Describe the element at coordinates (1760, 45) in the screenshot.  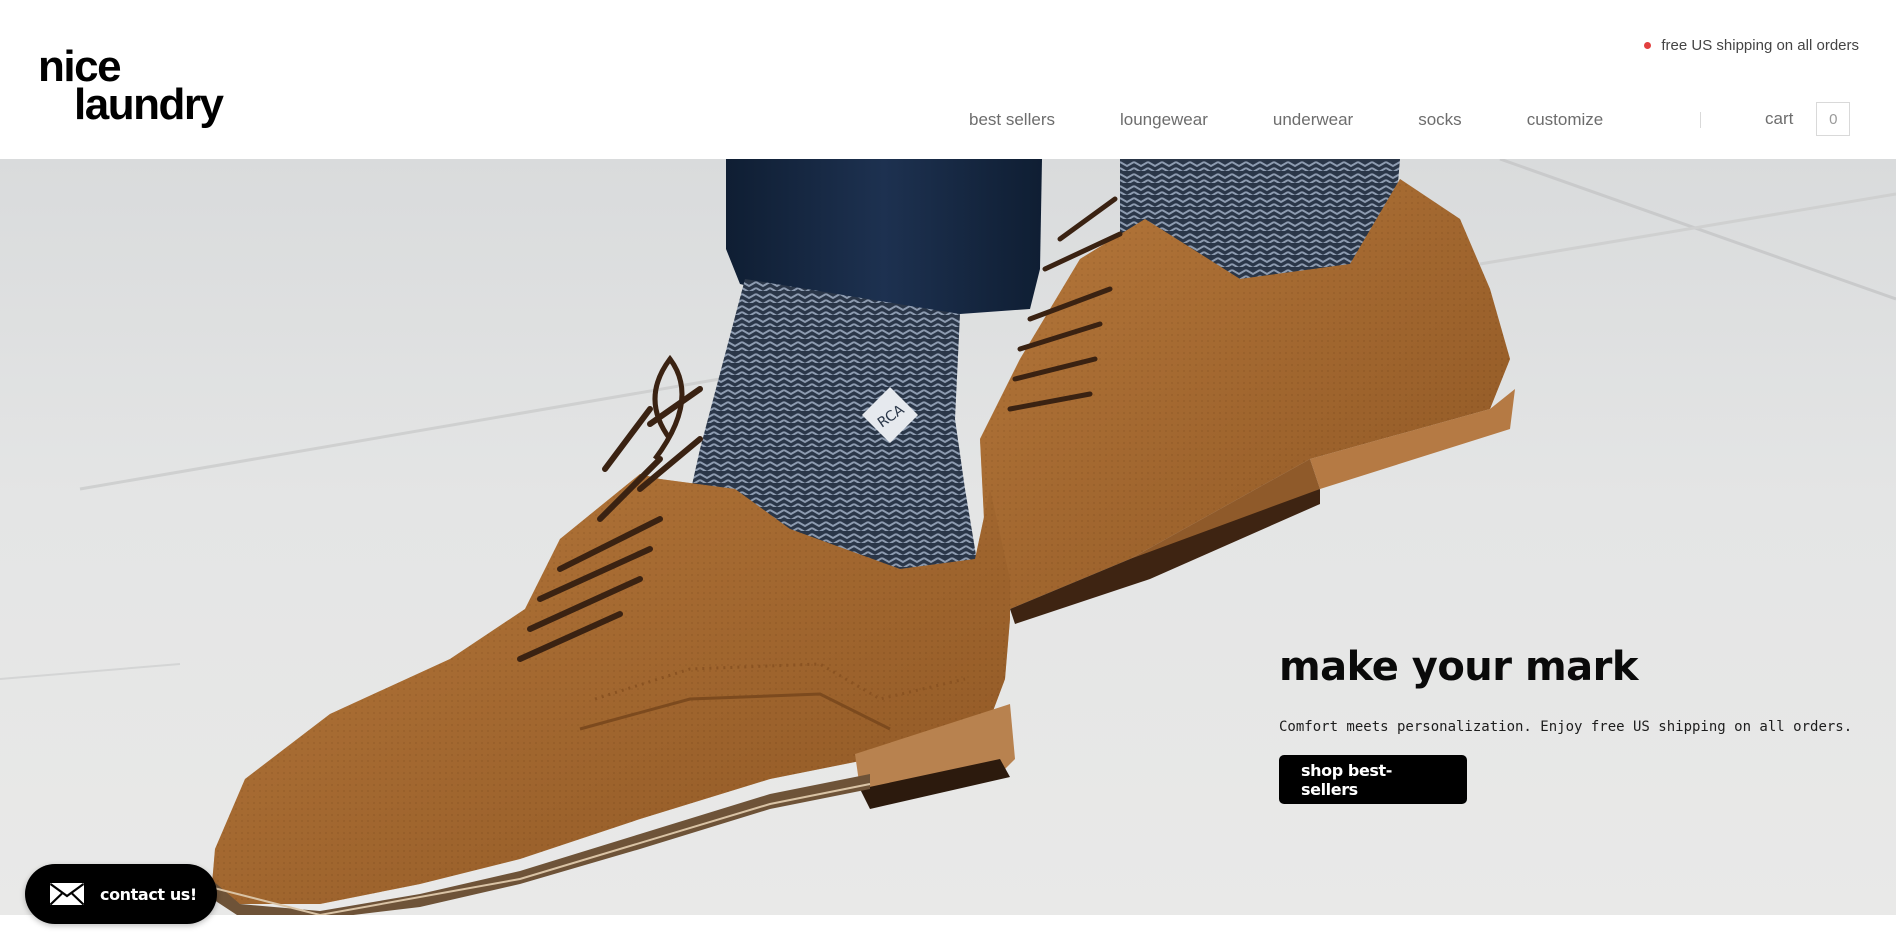
I see `promo-text: free US shipping on all orders` at that location.